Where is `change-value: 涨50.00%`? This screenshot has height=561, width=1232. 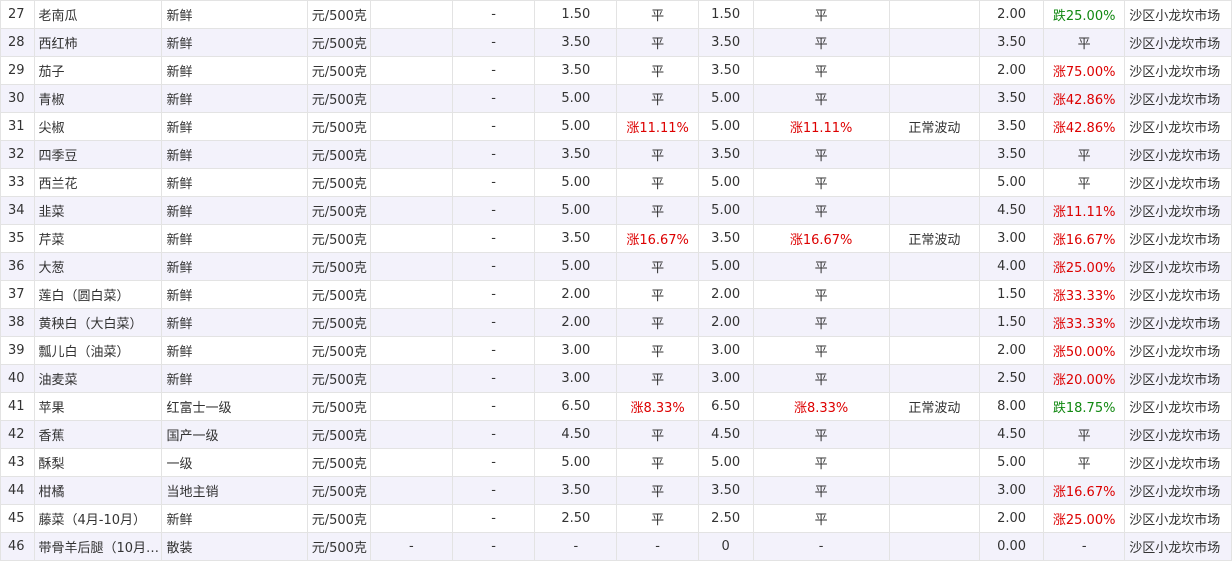 change-value: 涨50.00% is located at coordinates (1084, 352).